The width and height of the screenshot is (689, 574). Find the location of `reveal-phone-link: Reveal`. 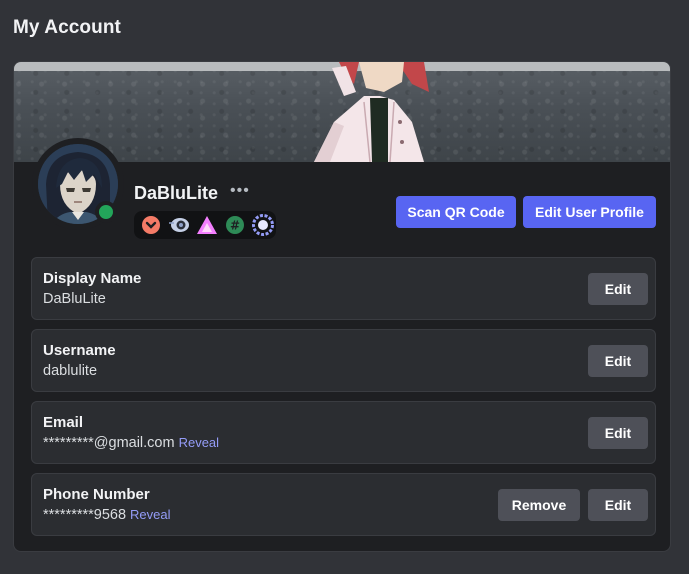

reveal-phone-link: Reveal is located at coordinates (150, 514).